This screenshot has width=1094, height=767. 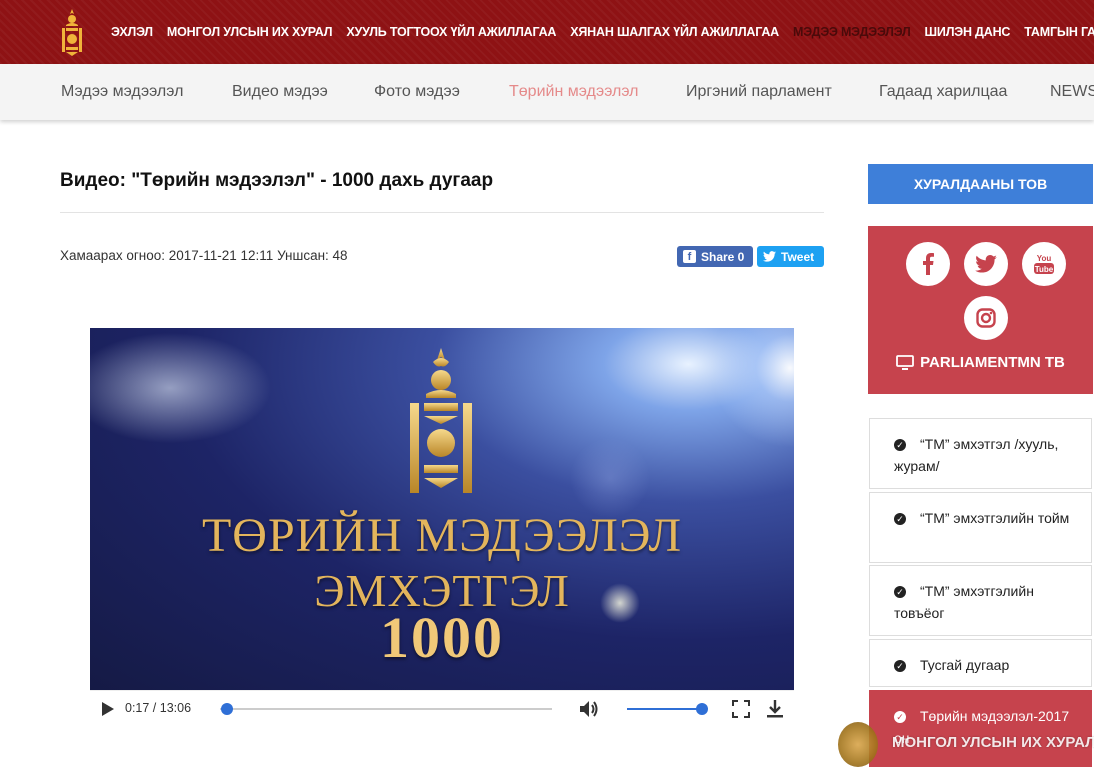 I want to click on instagram-link, so click(x=986, y=318).